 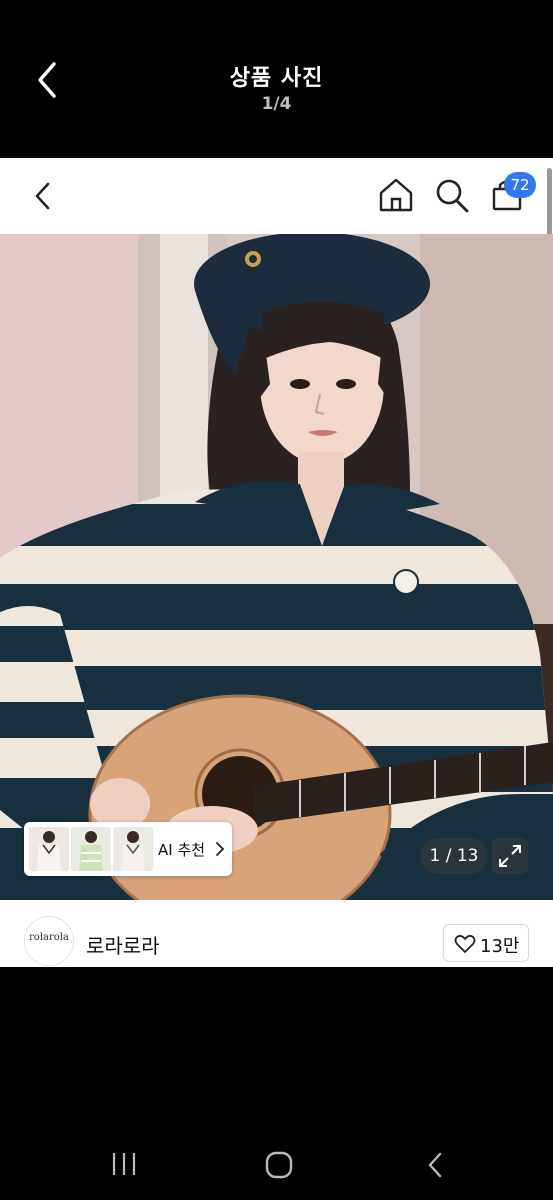 I want to click on like-button: 13만, so click(x=486, y=943).